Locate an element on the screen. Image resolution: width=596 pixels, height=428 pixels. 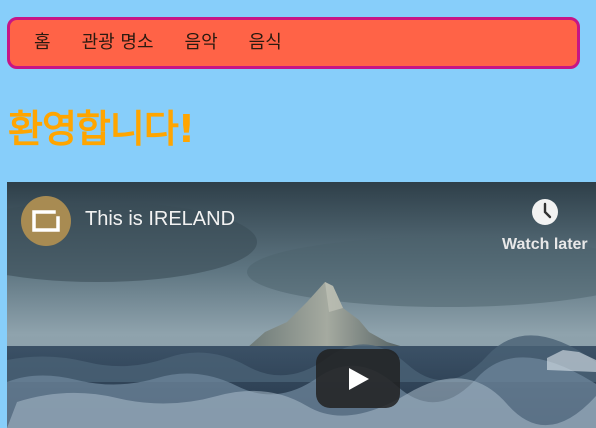
clock-icon is located at coordinates (545, 212).